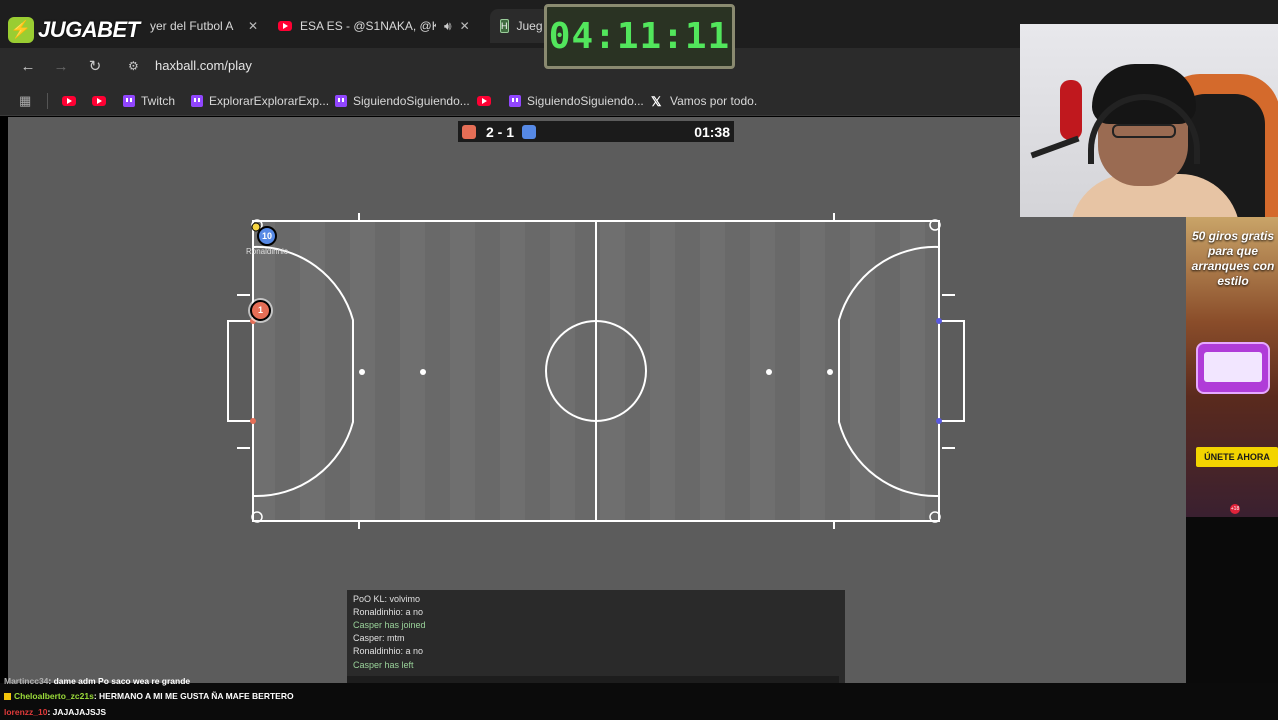 This screenshot has width=1278, height=720. I want to click on tab-haxball: H Jueg, so click(520, 26).